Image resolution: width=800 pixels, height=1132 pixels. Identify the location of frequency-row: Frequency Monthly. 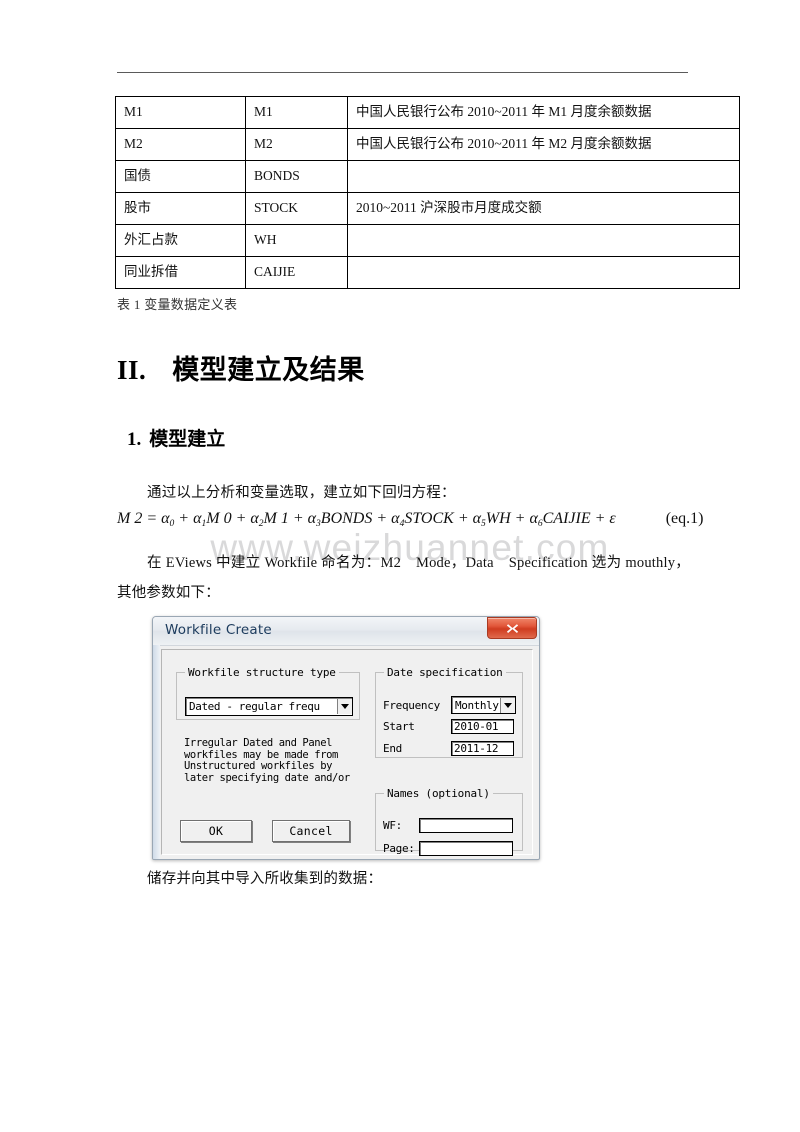
(449, 705).